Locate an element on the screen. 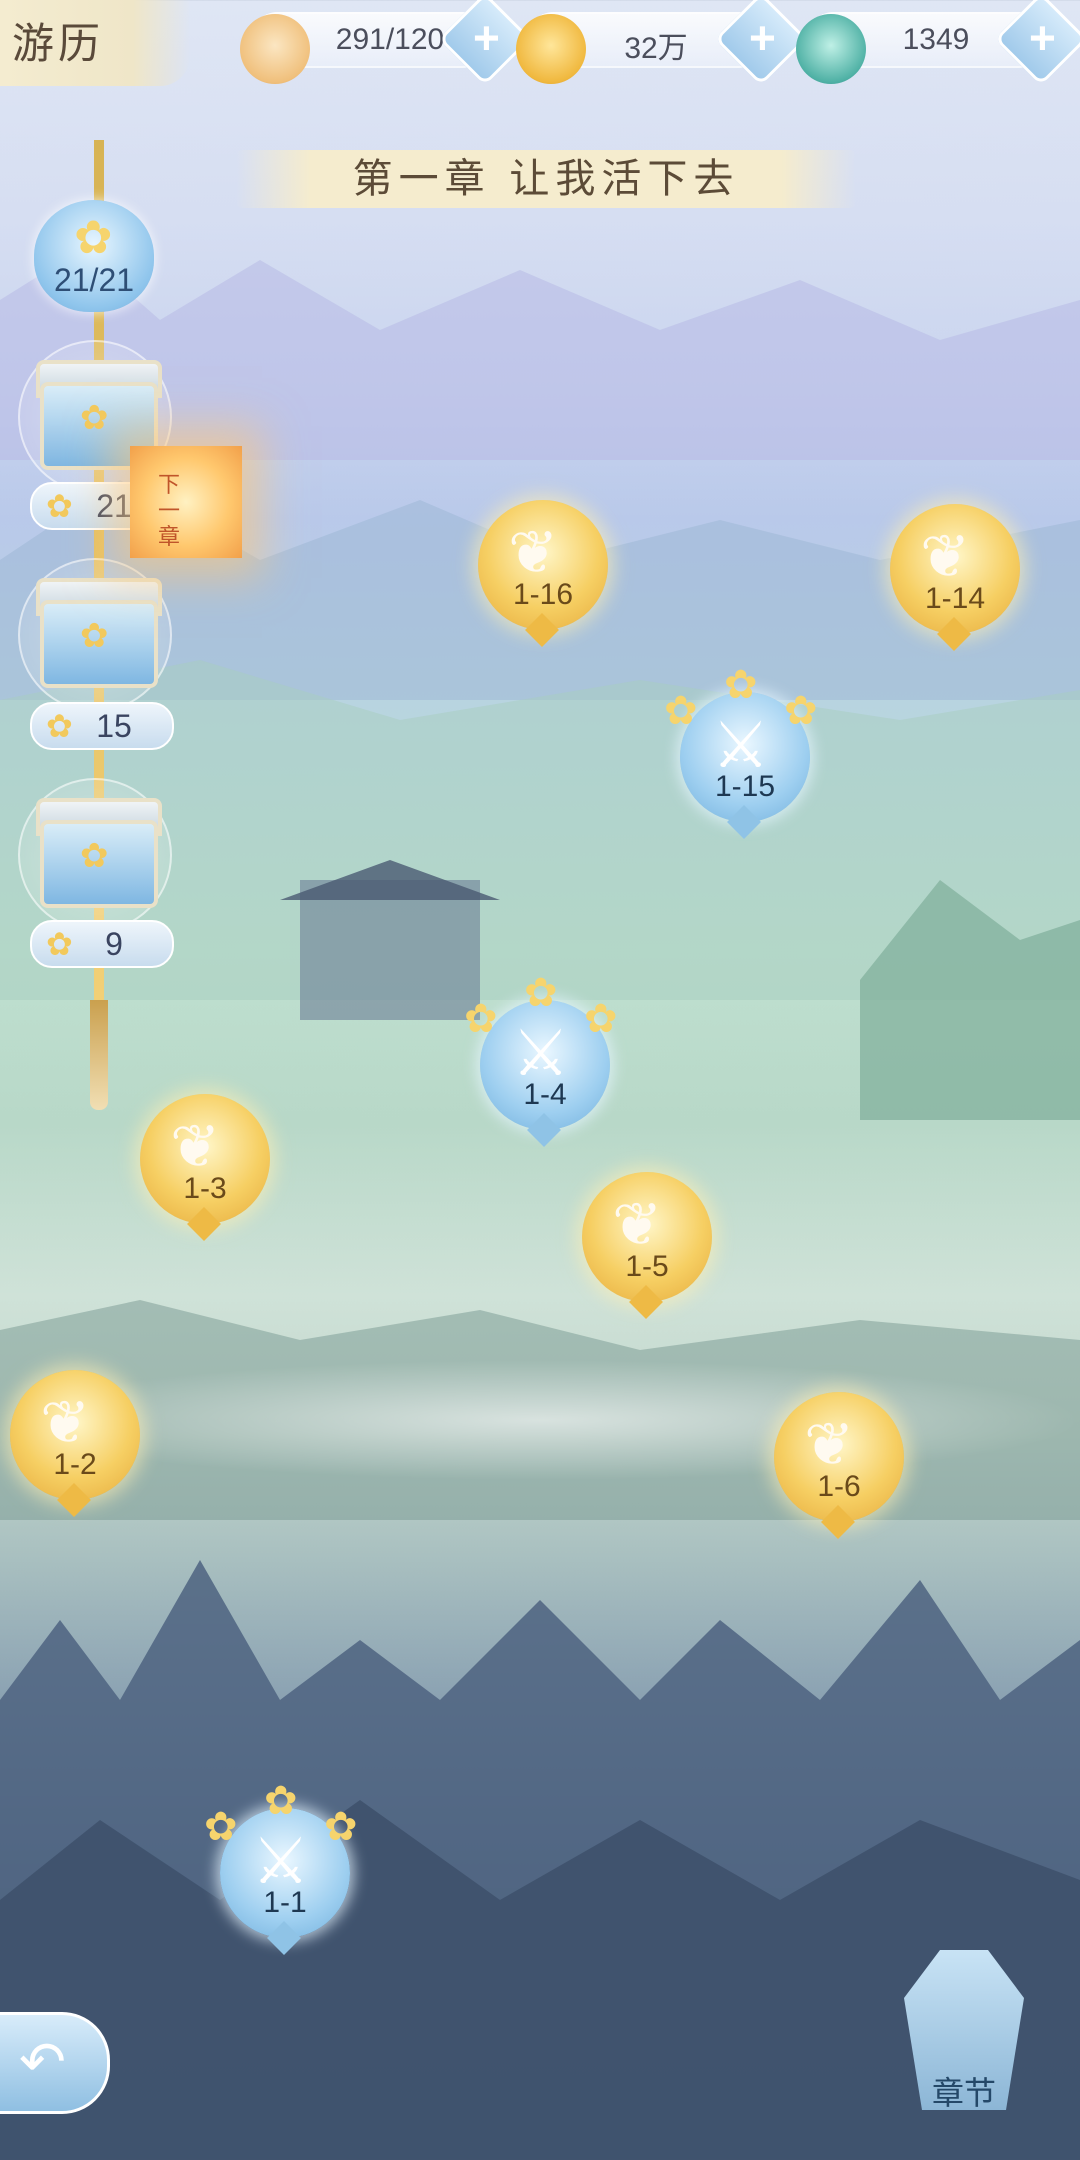 Image resolution: width=1080 pixels, height=2160 pixels. stage-node-1-14: ❦ 1-14 is located at coordinates (955, 579).